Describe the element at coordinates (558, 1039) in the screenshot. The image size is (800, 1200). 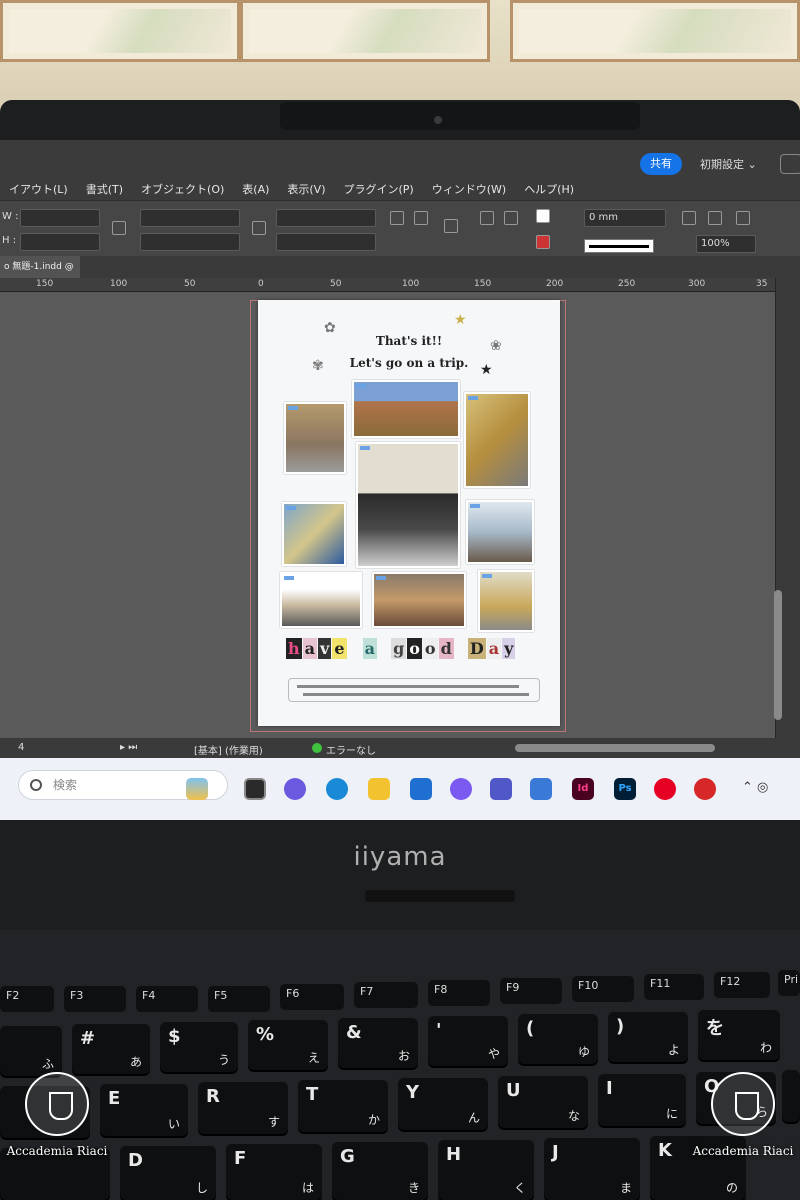
I see `key-8: (ゆ` at that location.